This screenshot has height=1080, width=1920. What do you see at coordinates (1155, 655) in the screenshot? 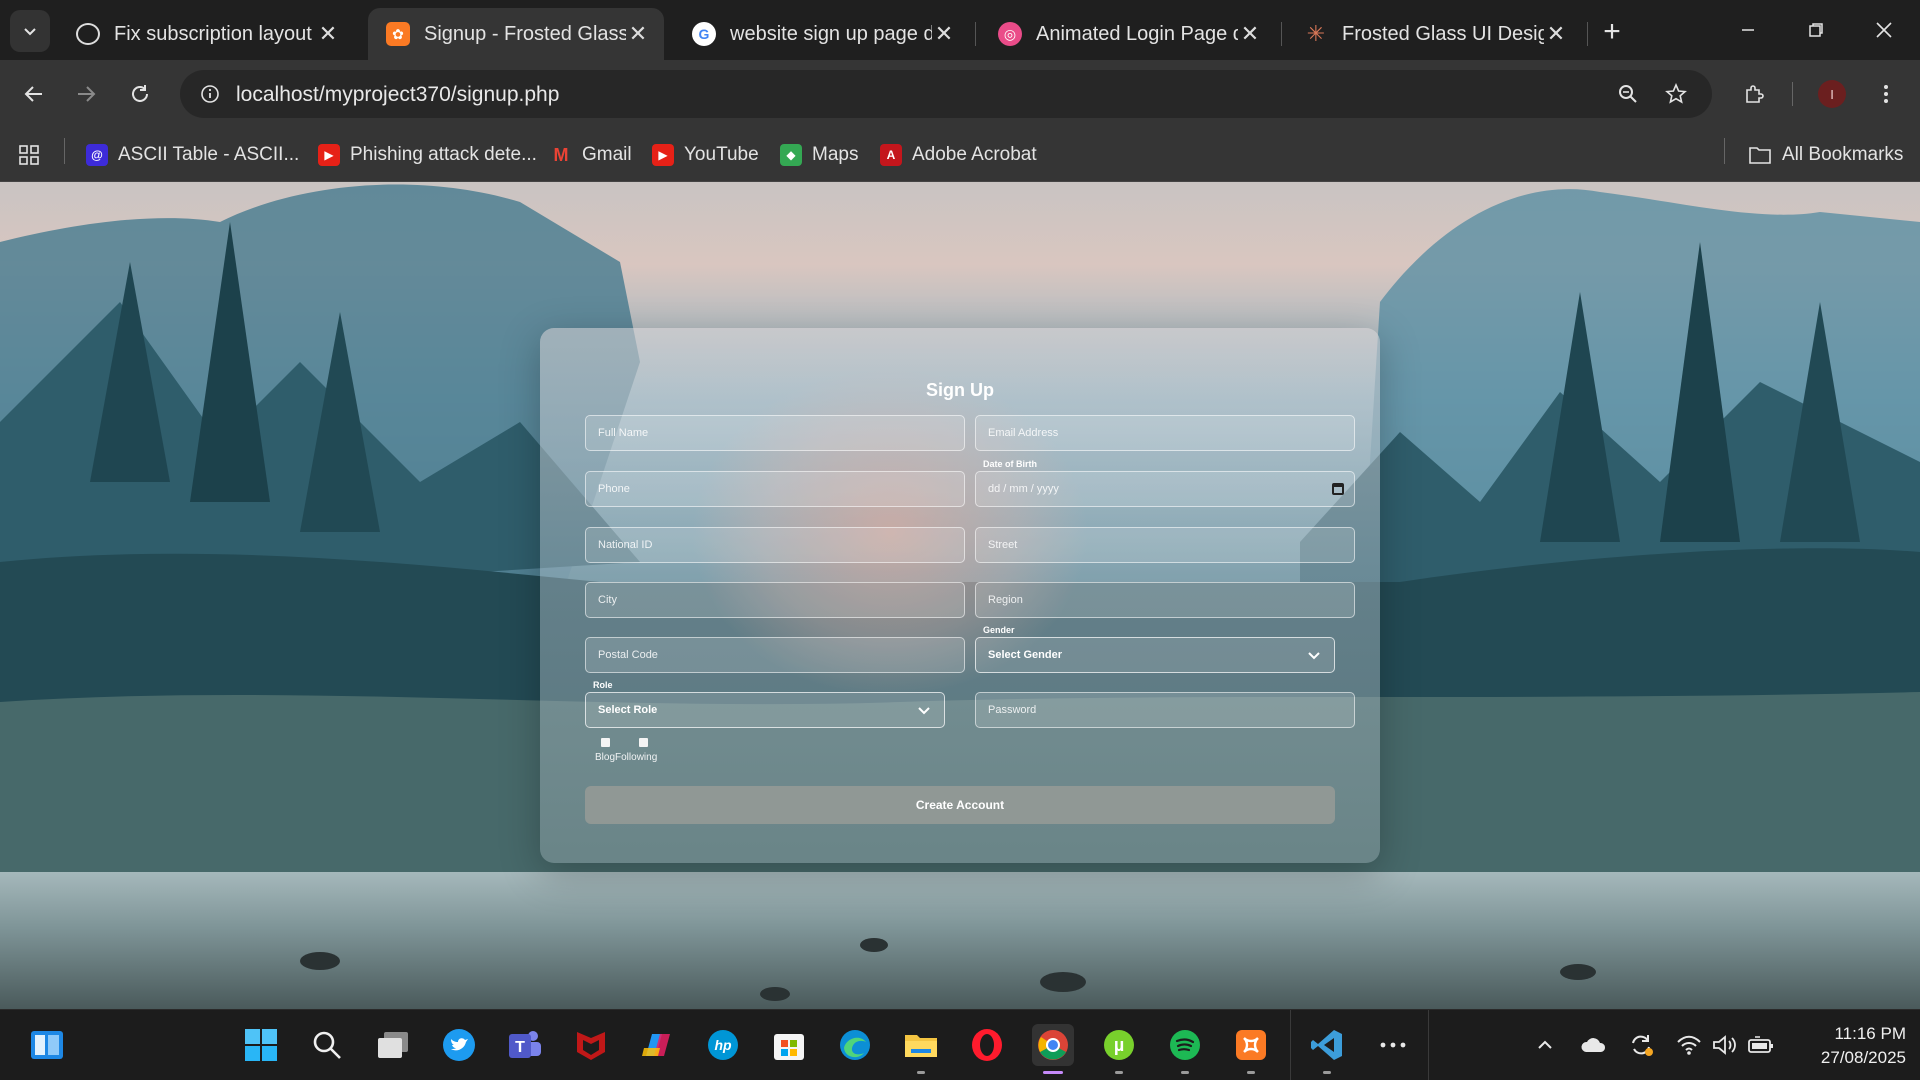
I see `gender-select: Select Gender` at bounding box center [1155, 655].